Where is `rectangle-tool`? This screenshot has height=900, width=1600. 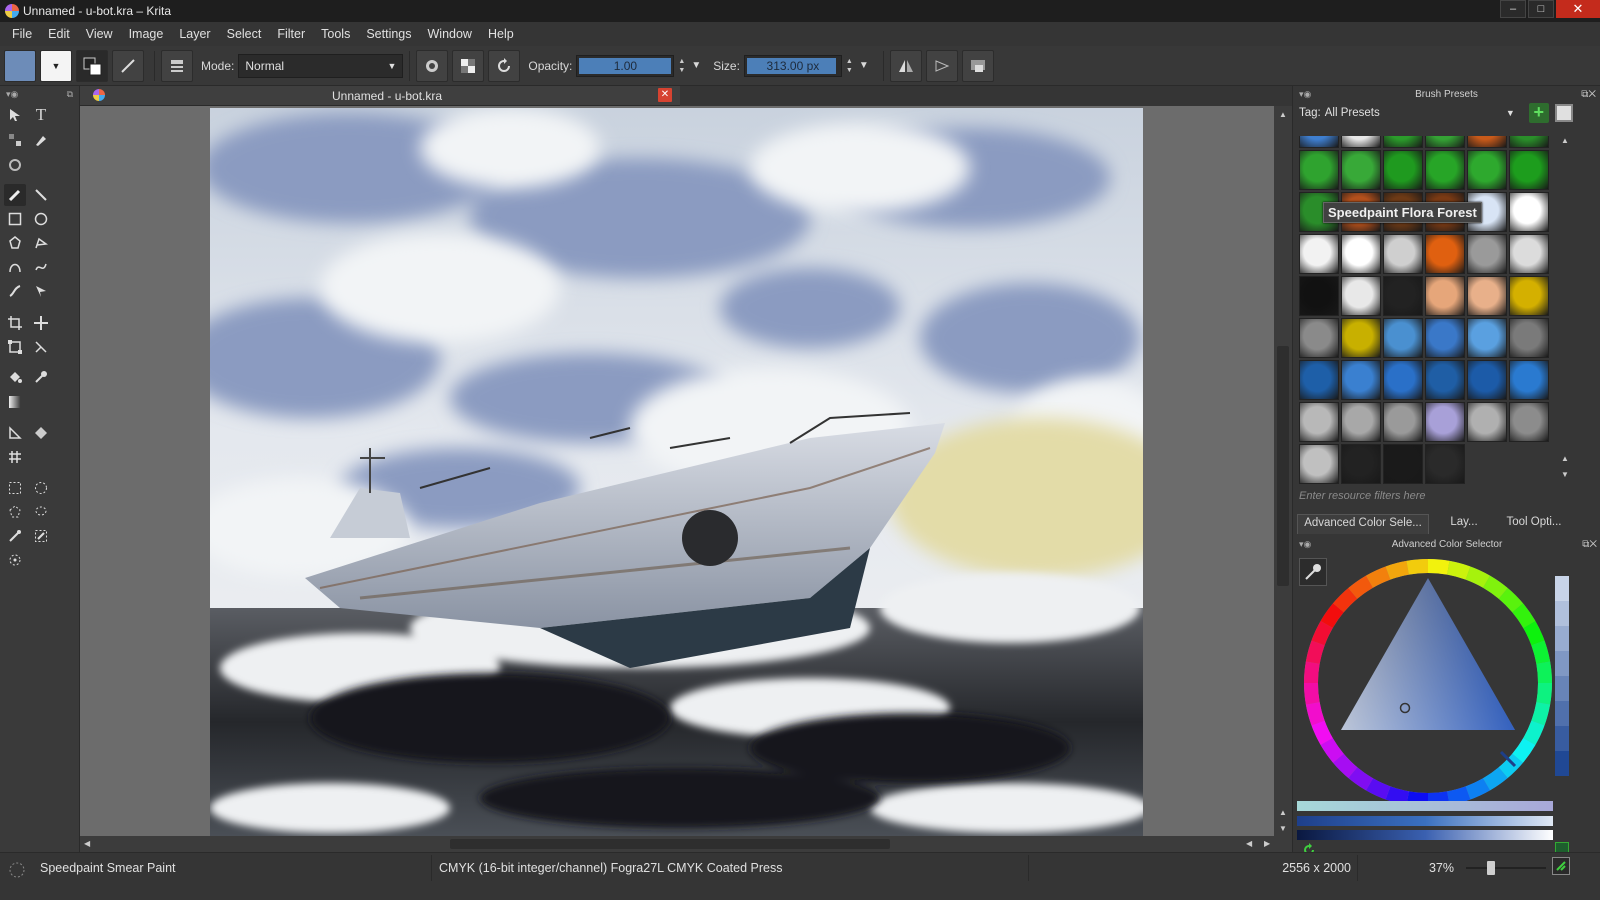
rectangle-tool is located at coordinates (15, 219).